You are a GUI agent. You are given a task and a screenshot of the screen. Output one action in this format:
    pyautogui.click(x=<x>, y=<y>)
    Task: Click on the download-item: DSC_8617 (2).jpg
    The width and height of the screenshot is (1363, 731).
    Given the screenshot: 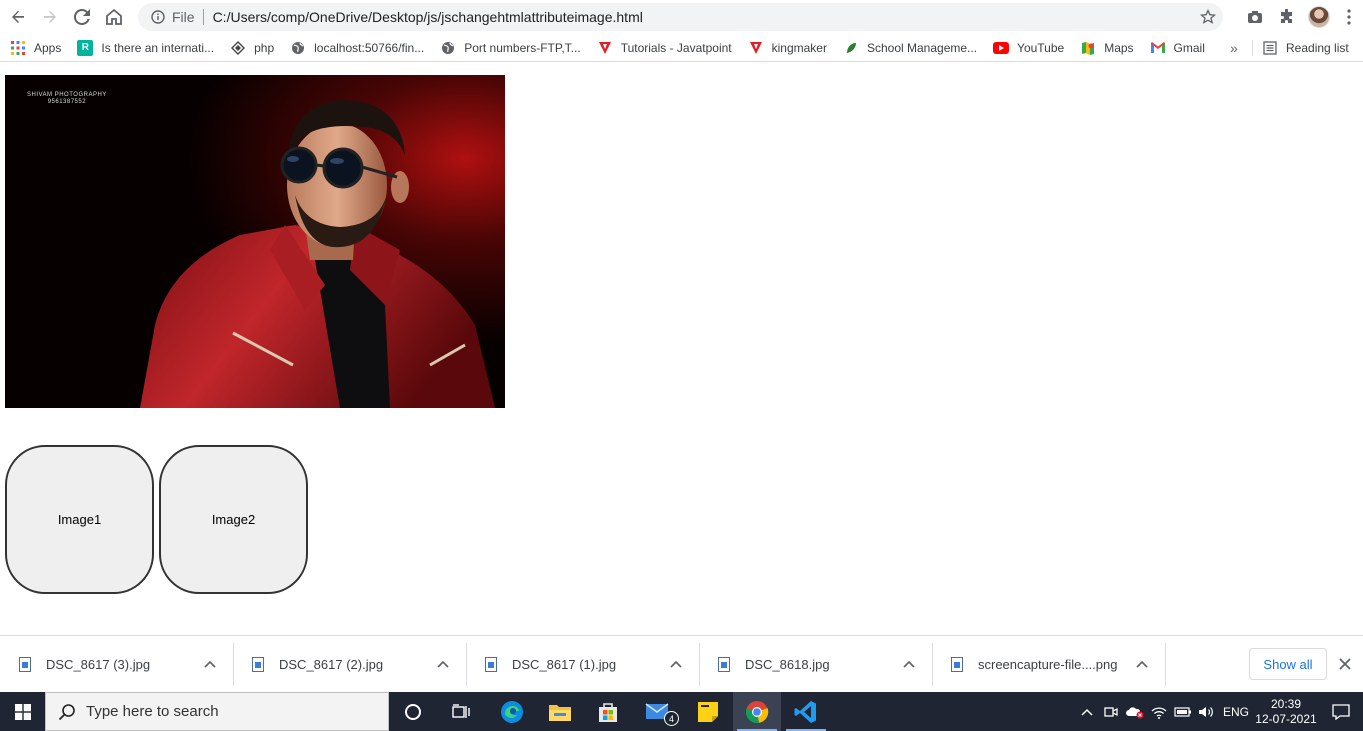 What is the action you would take?
    pyautogui.click(x=317, y=664)
    